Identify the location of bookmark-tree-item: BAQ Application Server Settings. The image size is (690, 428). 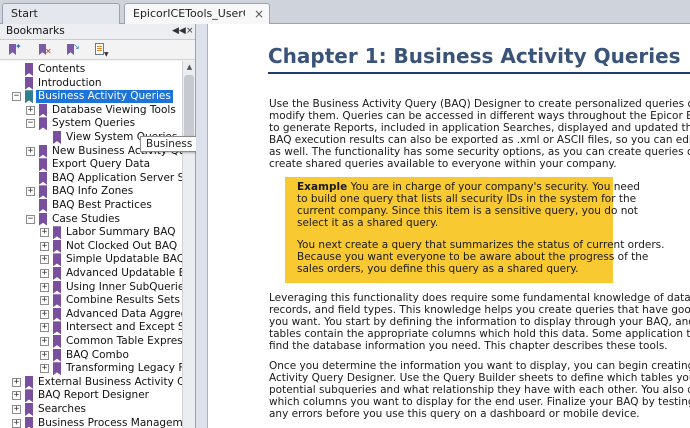
(91, 178).